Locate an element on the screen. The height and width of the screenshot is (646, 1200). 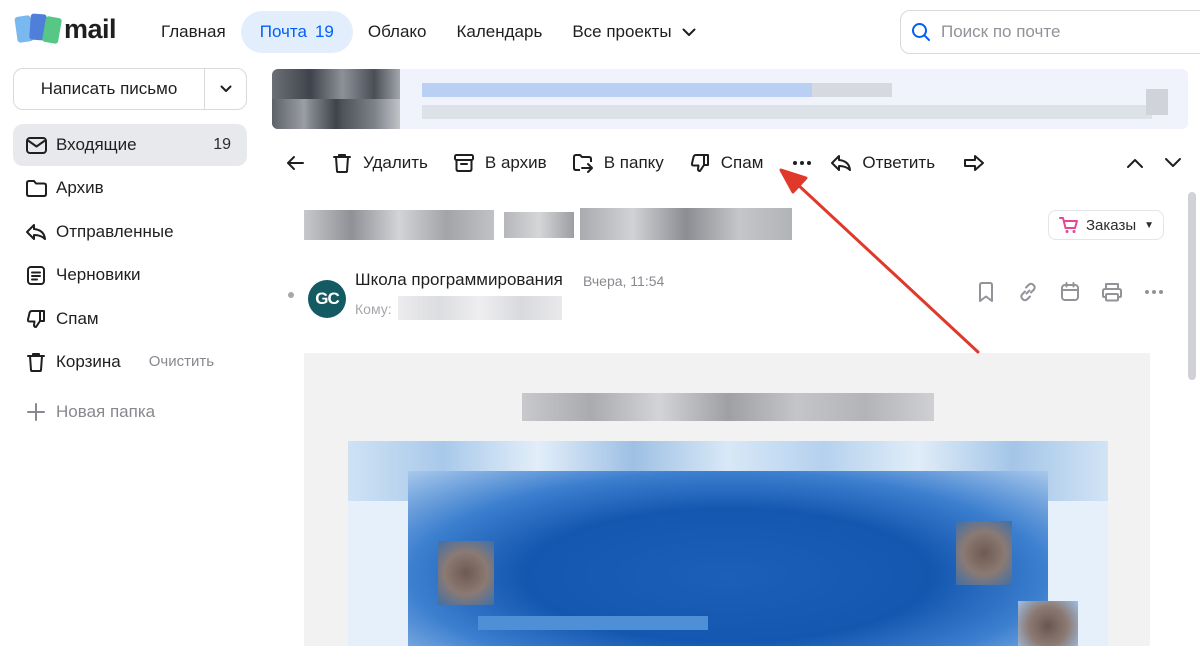
arrow-left-icon is located at coordinates (295, 163).